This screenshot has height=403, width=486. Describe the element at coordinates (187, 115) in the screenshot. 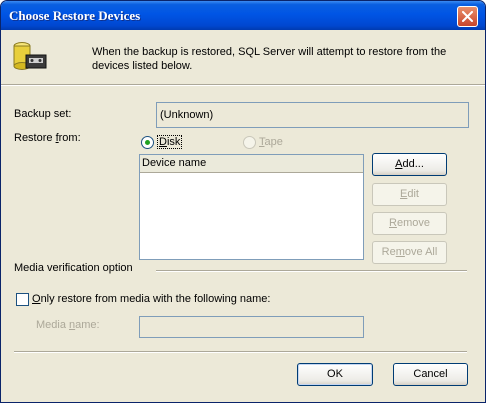

I see `backup-set-value: (Unknown)` at that location.